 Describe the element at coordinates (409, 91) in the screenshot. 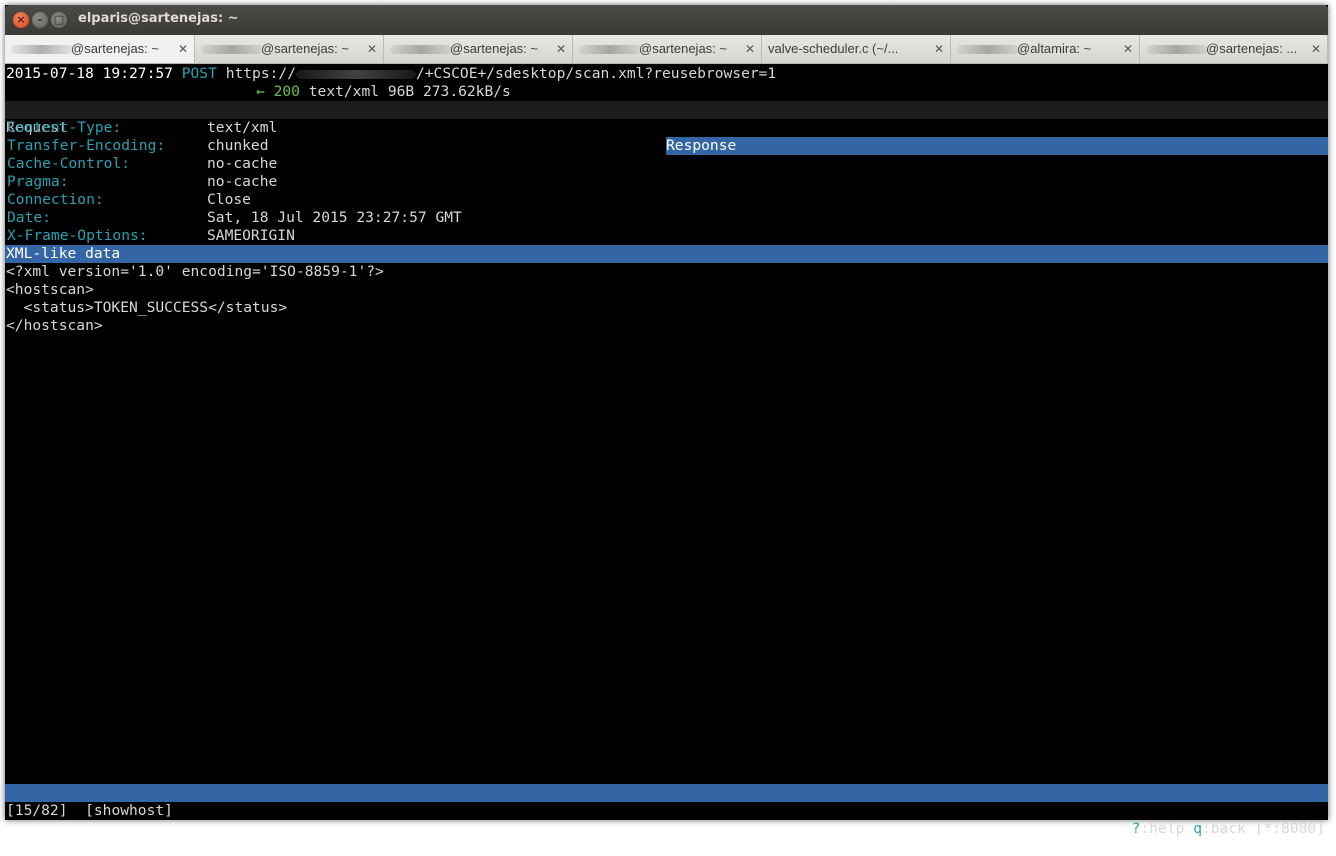

I see `response-info: text/xml 96B 273.62kB/s` at that location.